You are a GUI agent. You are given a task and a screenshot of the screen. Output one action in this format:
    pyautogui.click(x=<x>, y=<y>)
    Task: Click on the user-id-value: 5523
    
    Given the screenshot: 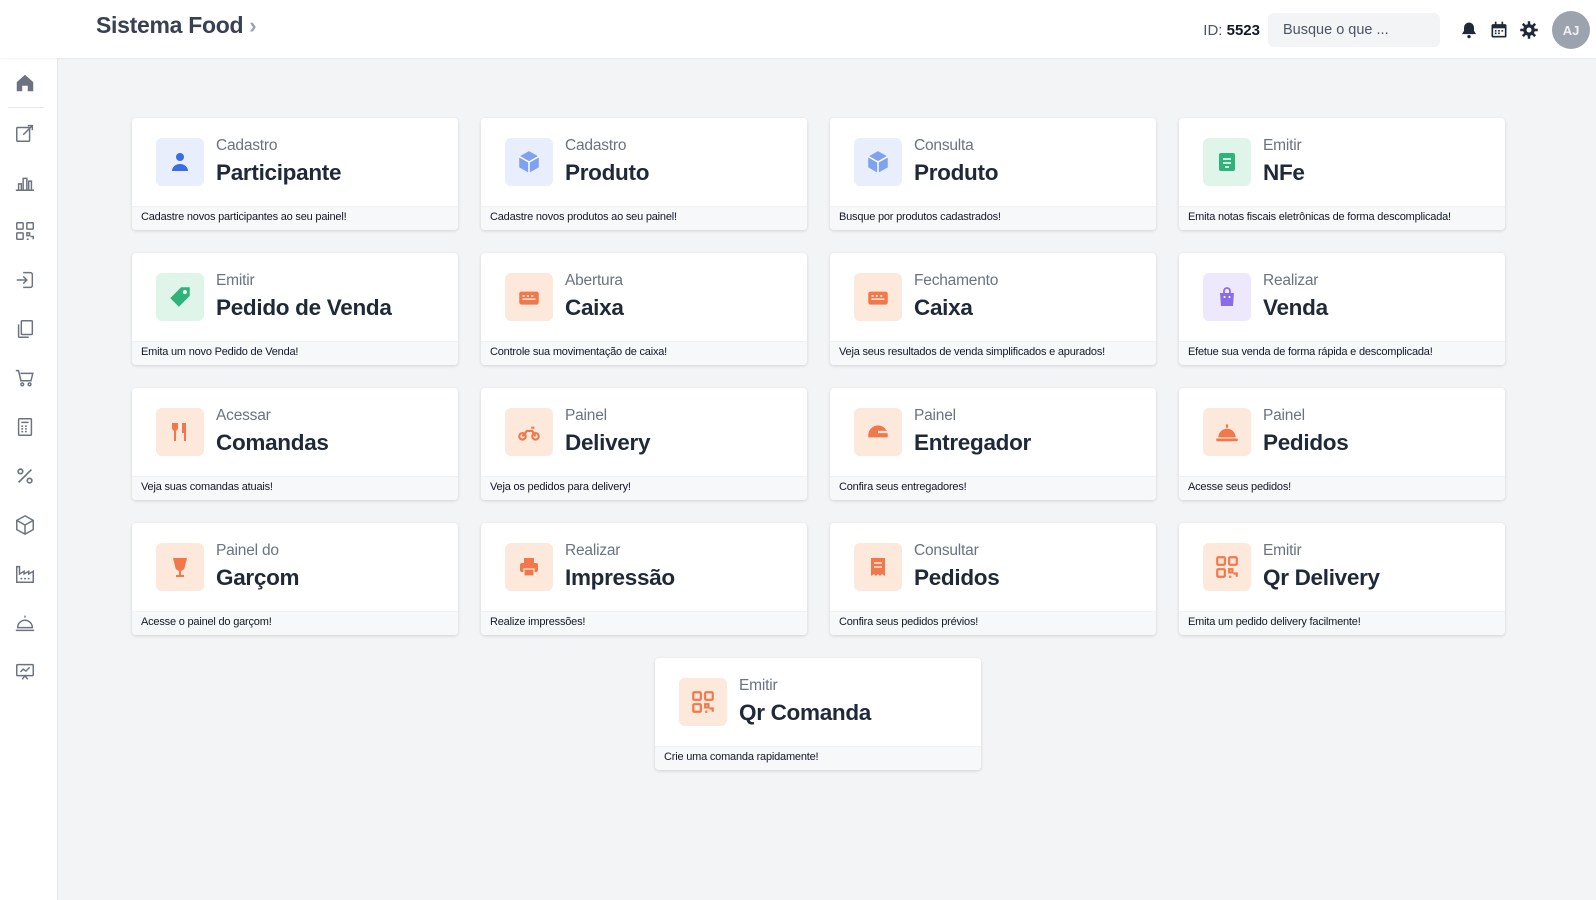 What is the action you would take?
    pyautogui.click(x=1243, y=30)
    